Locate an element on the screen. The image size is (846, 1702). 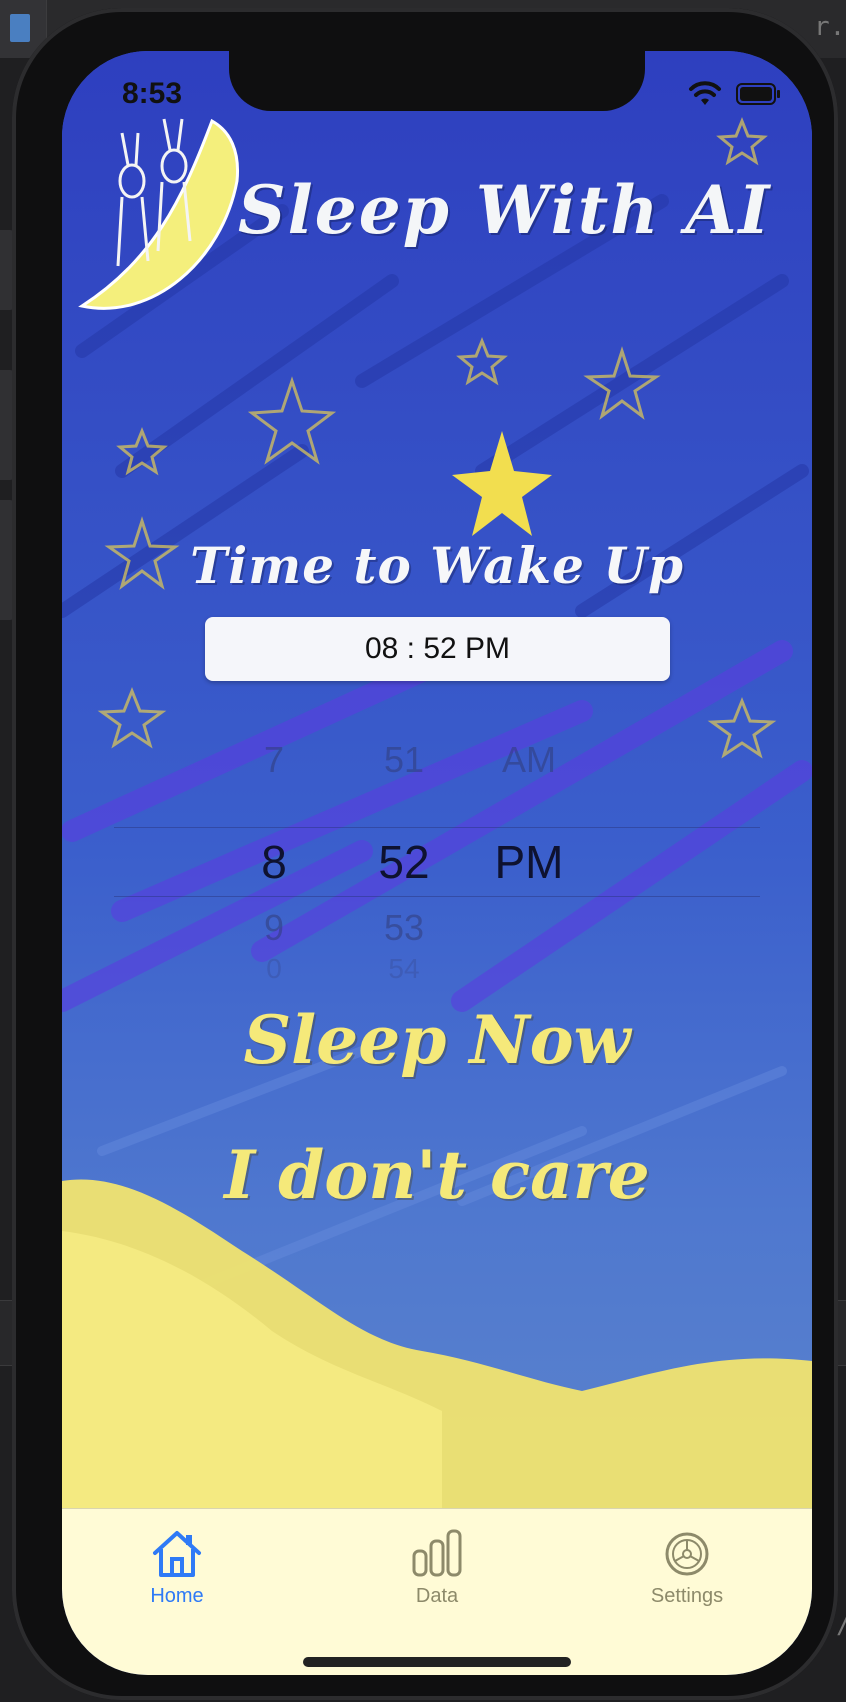
editor-tab-text: r.sw is located at coordinates (830, 27).